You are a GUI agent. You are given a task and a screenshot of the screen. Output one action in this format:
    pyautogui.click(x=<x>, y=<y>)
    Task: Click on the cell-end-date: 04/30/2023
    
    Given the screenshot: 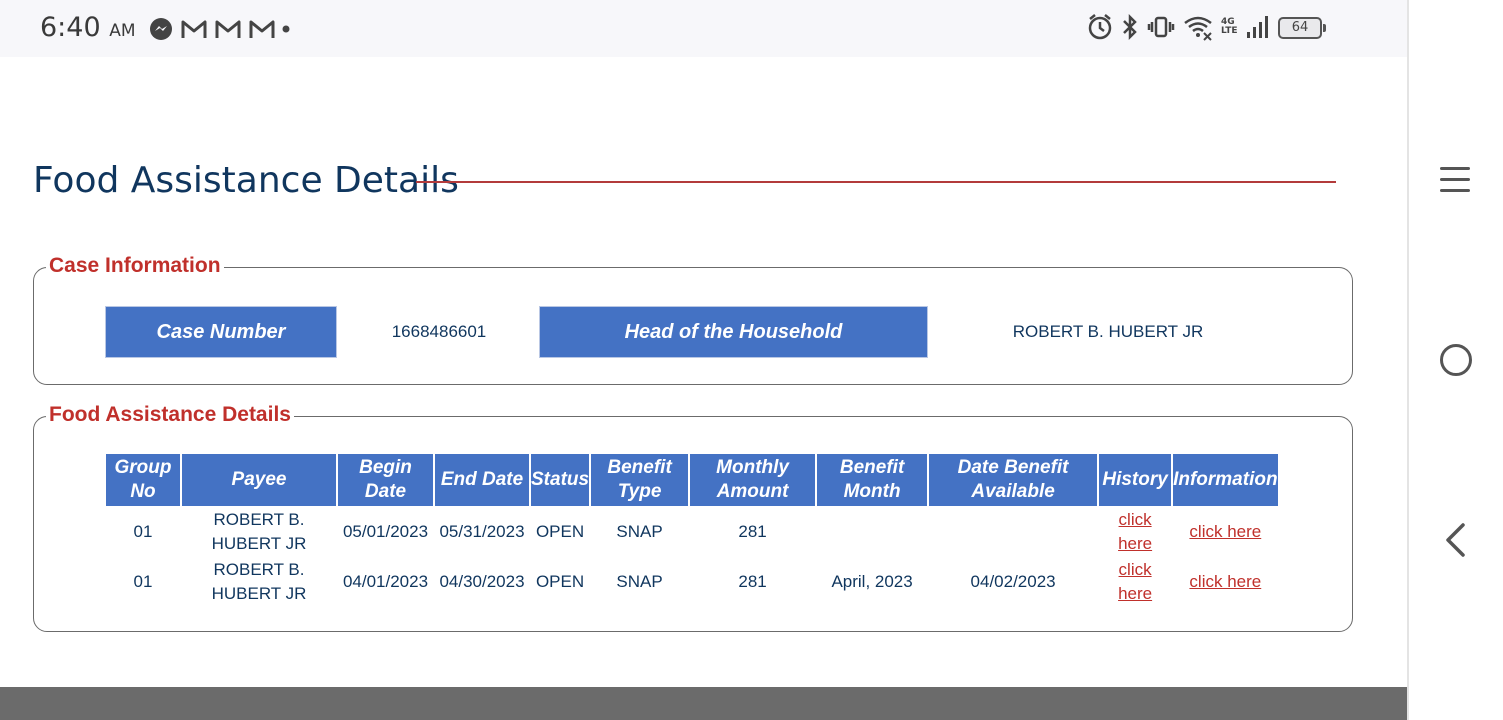 What is the action you would take?
    pyautogui.click(x=482, y=581)
    